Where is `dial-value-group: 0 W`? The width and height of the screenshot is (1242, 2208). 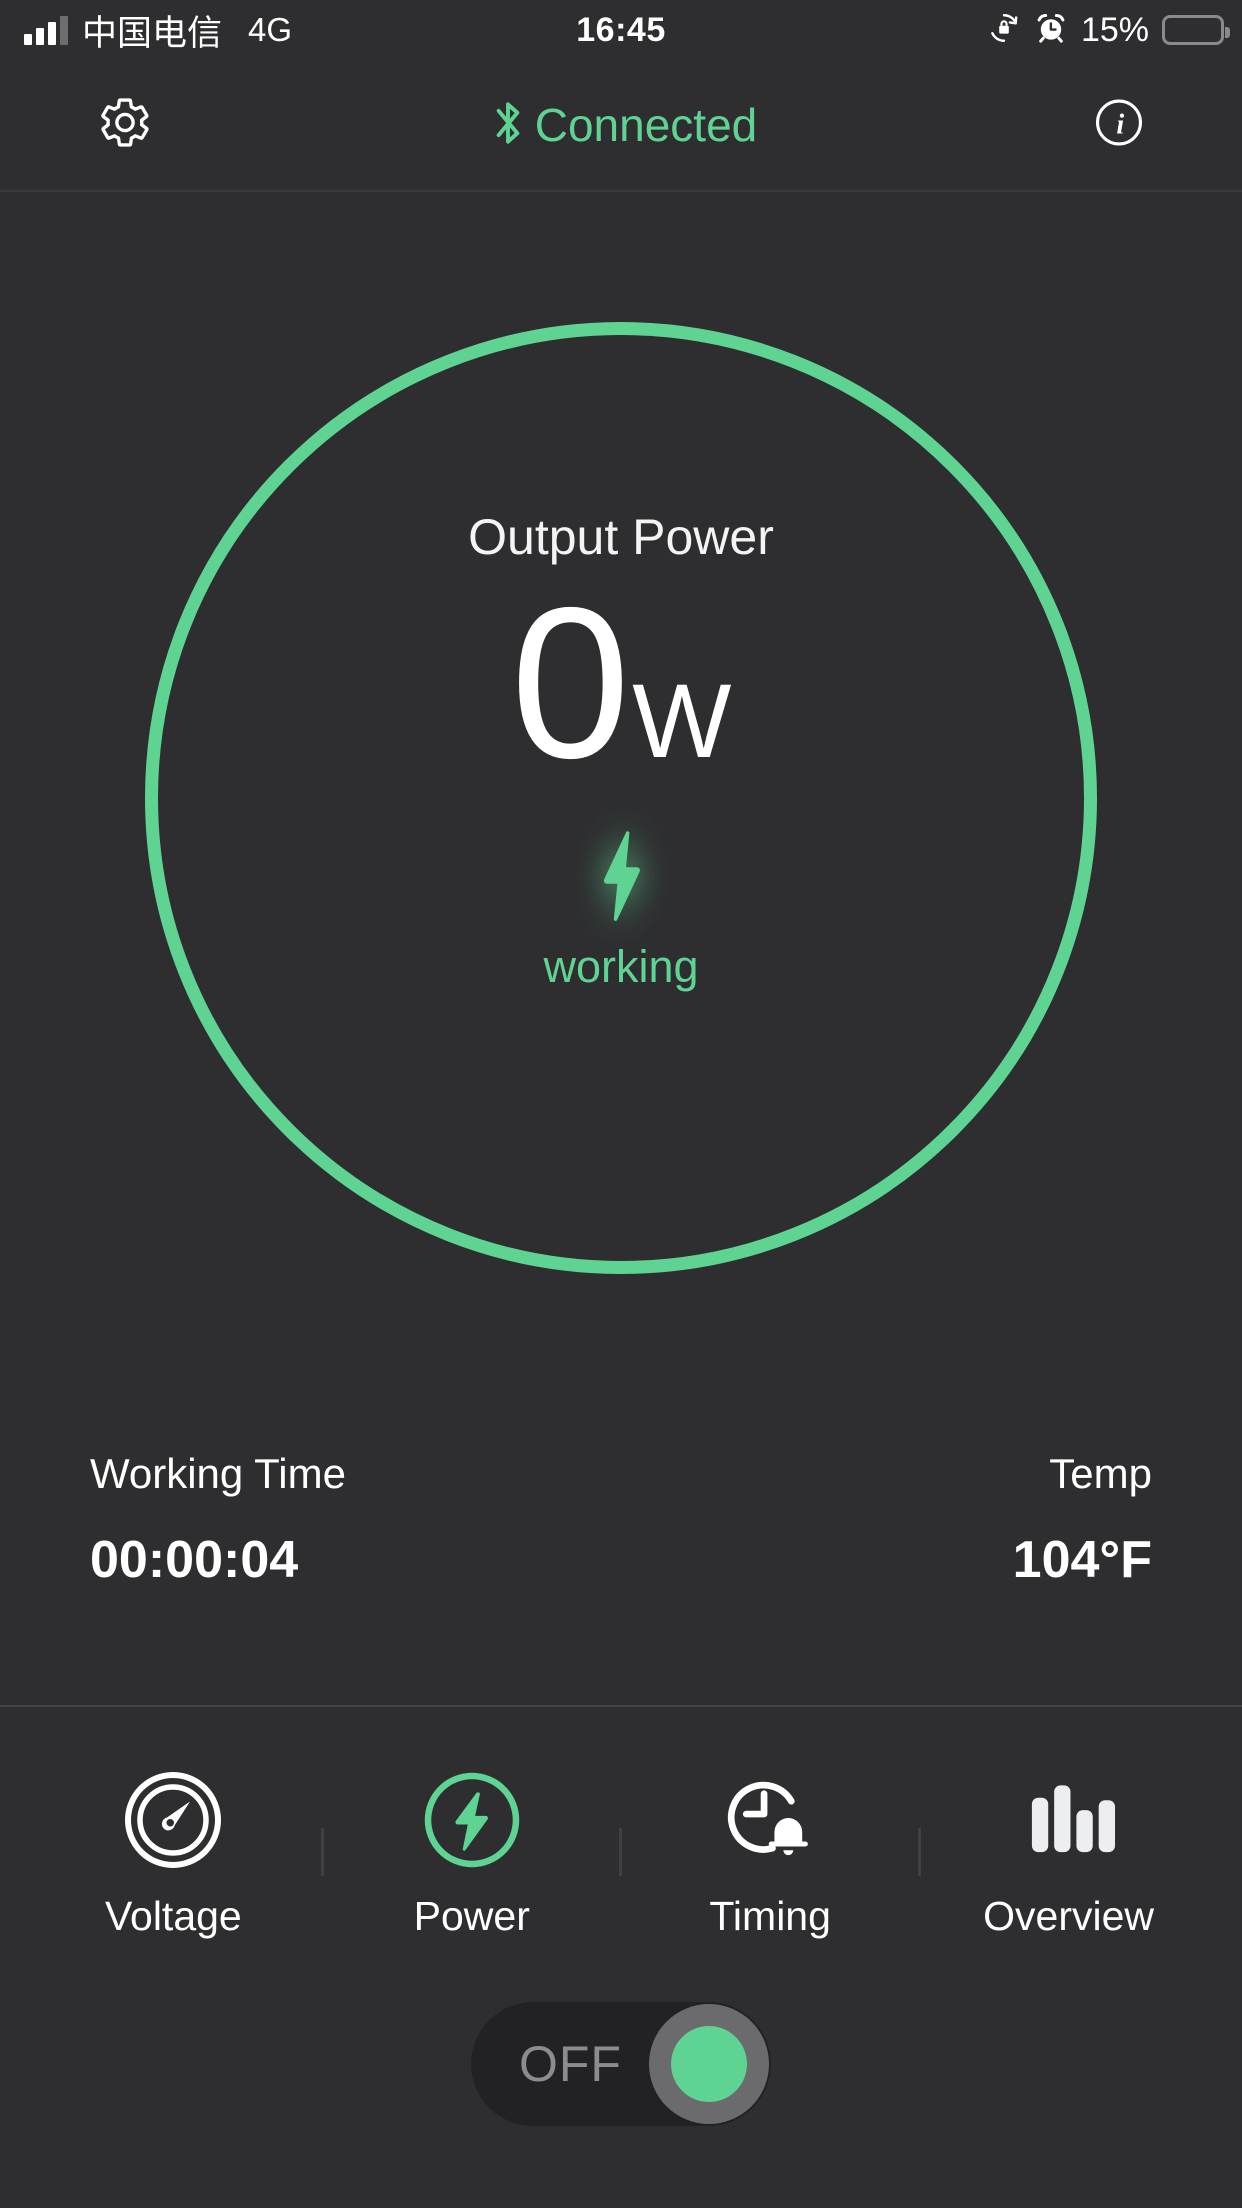 dial-value-group: 0 W is located at coordinates (621, 682).